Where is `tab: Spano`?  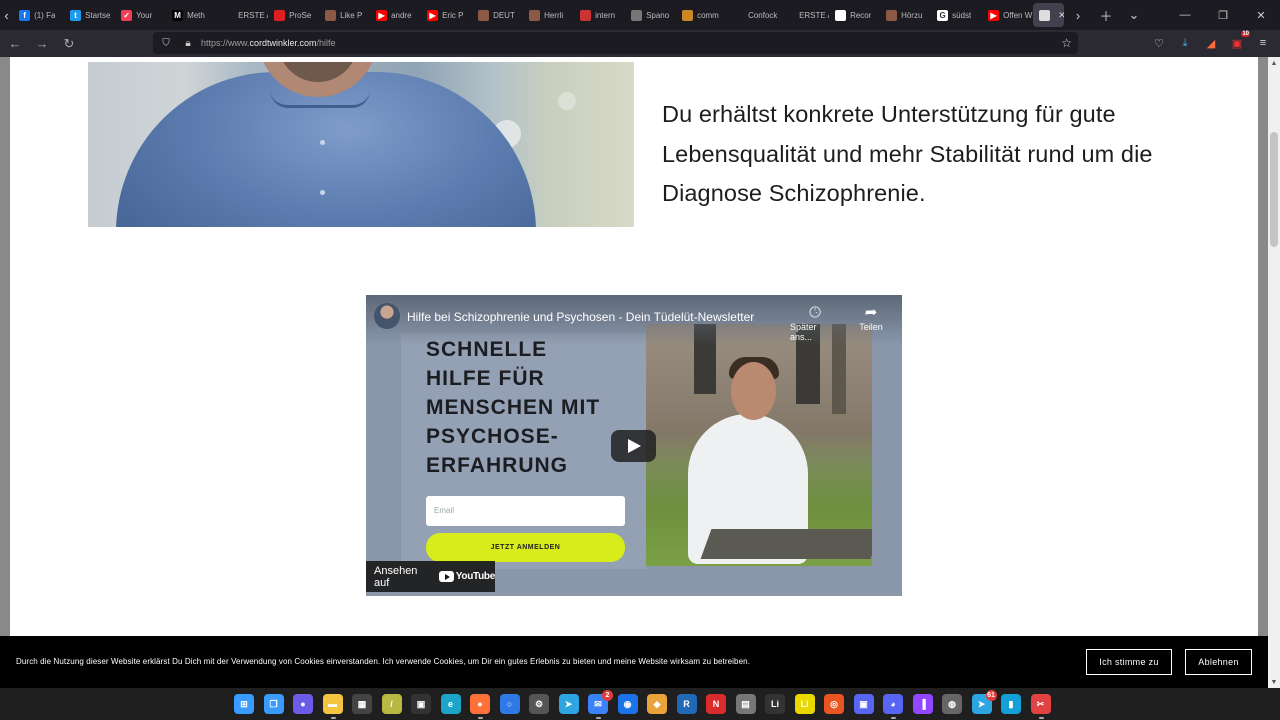 tab: Spano is located at coordinates (650, 15).